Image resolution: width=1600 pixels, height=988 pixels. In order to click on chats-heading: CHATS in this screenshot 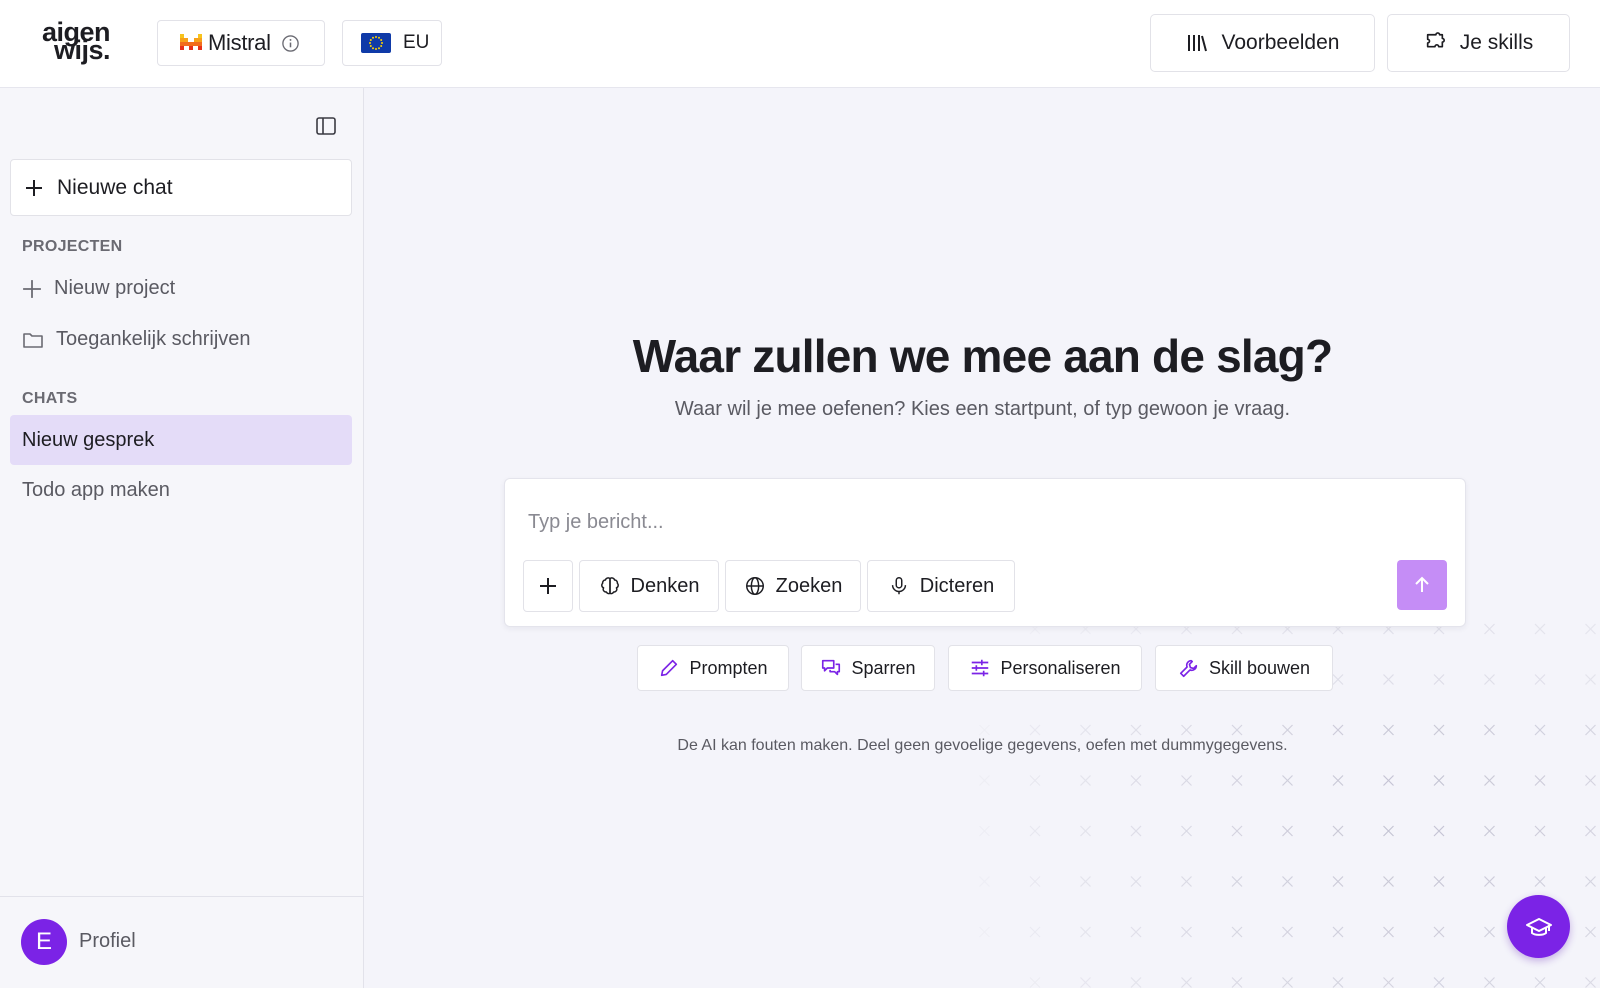, I will do `click(50, 398)`.